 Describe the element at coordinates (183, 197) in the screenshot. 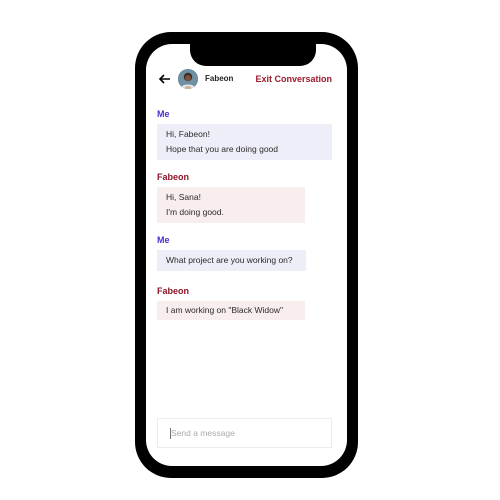

I see `message-text: Hi, Sana!` at that location.